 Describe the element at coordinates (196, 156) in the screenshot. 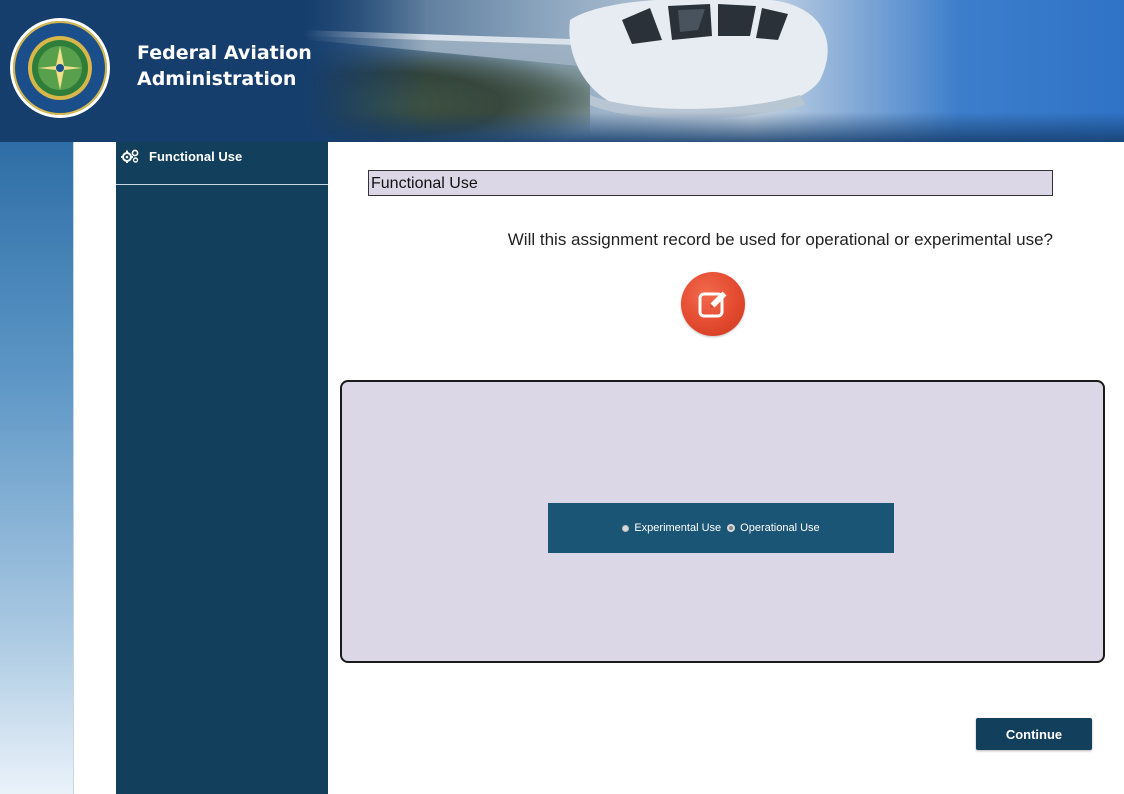

I see `sidebar-item-label: Functional Use` at that location.